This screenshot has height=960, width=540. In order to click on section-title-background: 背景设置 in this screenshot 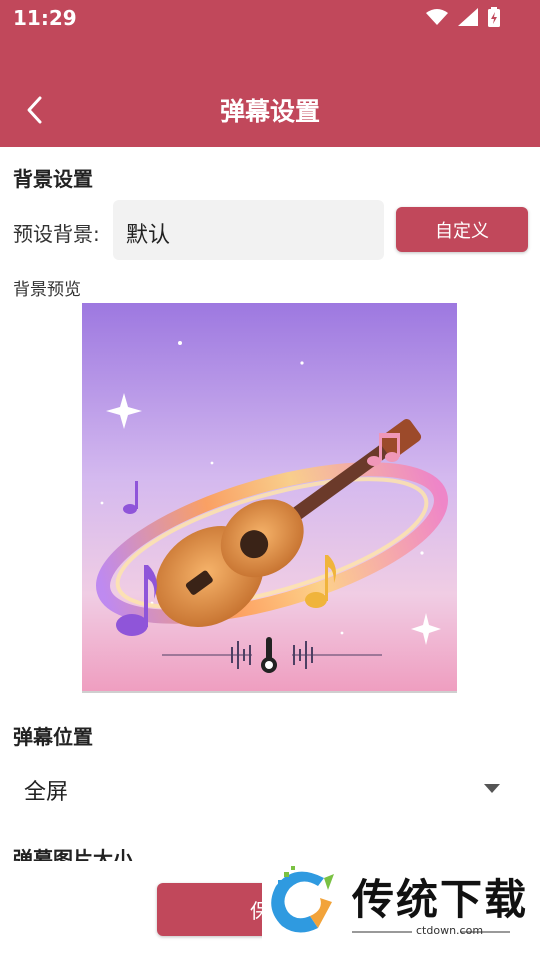, I will do `click(53, 179)`.